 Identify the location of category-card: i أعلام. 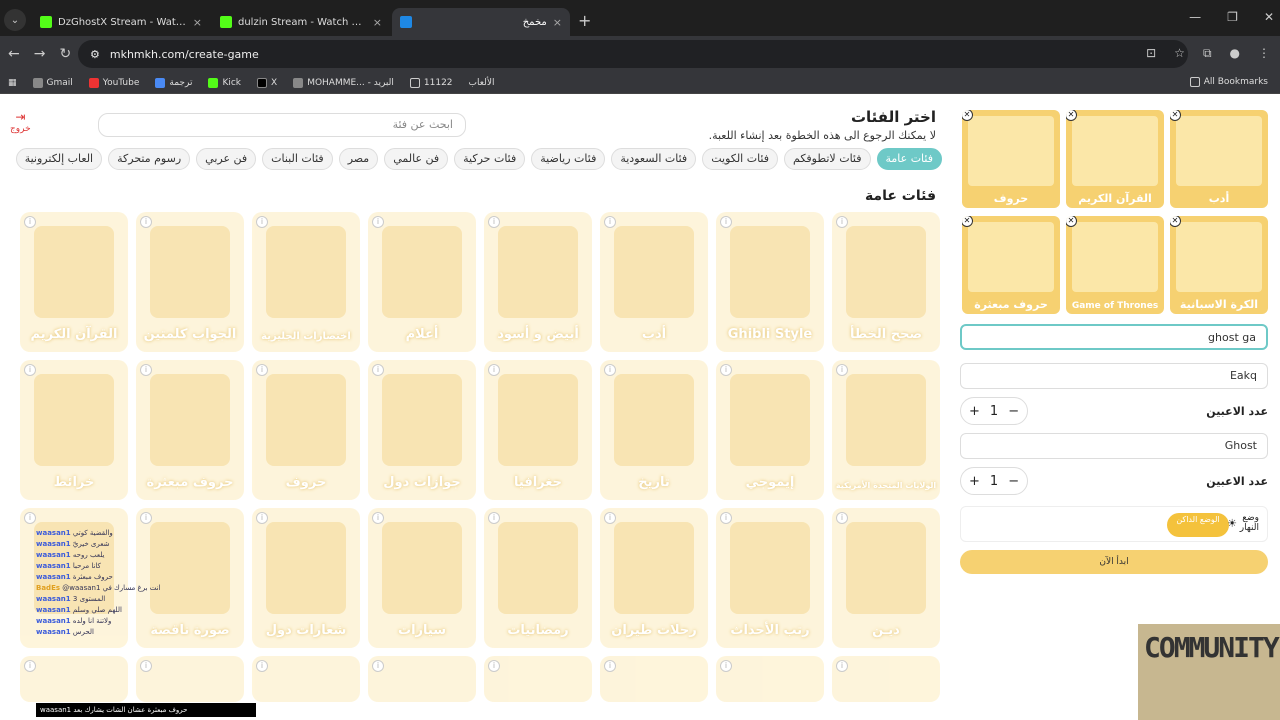
(422, 282).